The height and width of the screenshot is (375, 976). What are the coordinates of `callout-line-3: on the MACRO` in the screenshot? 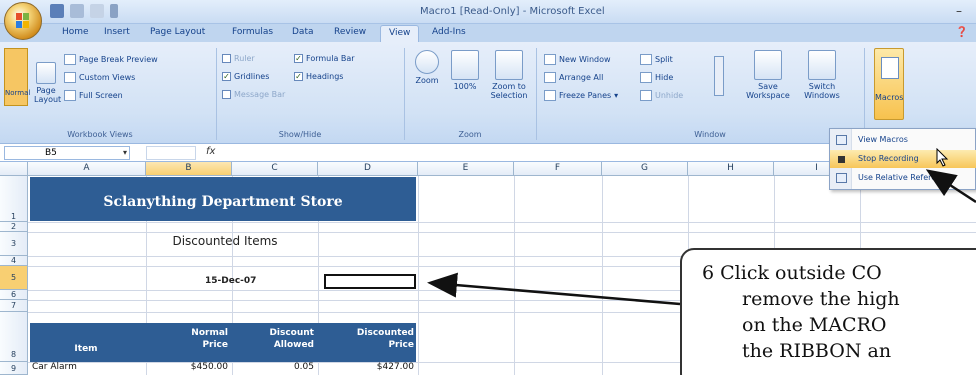 It's located at (814, 325).